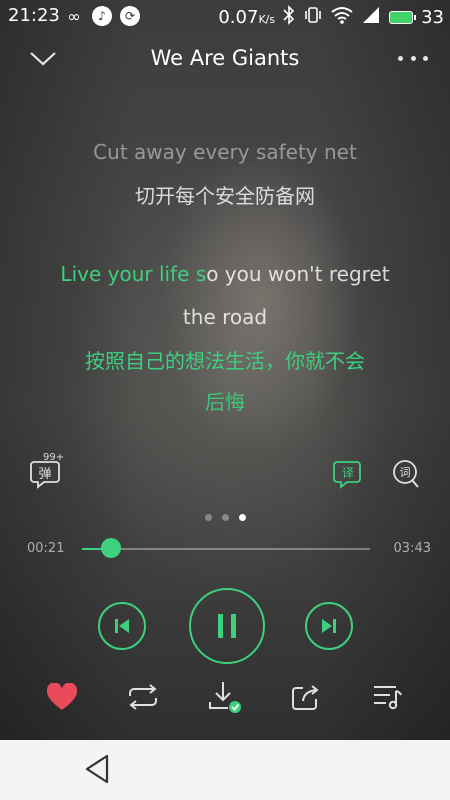 The height and width of the screenshot is (800, 450). What do you see at coordinates (130, 16) in the screenshot?
I see `sync-icon: ⟳` at bounding box center [130, 16].